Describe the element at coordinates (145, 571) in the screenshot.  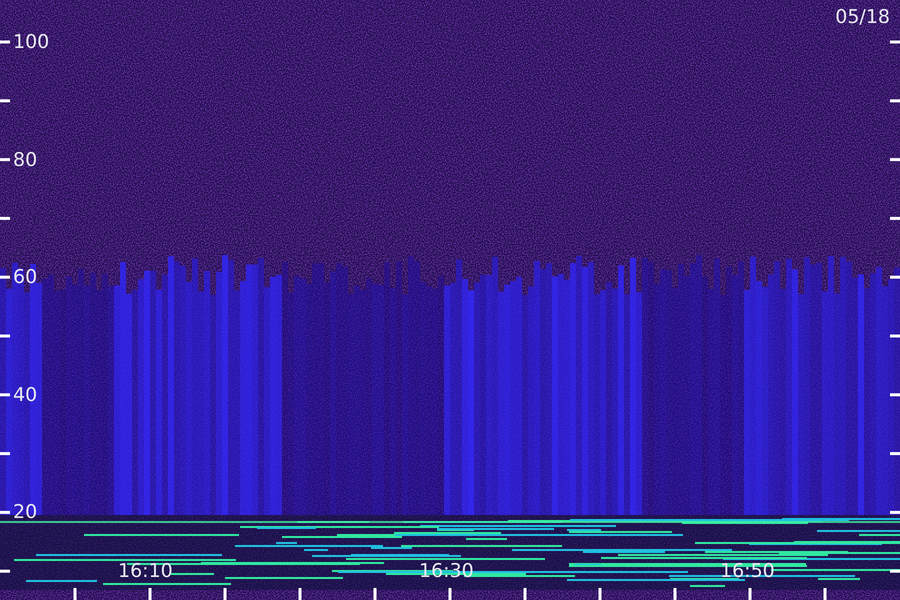
I see `time-label: 16:10` at that location.